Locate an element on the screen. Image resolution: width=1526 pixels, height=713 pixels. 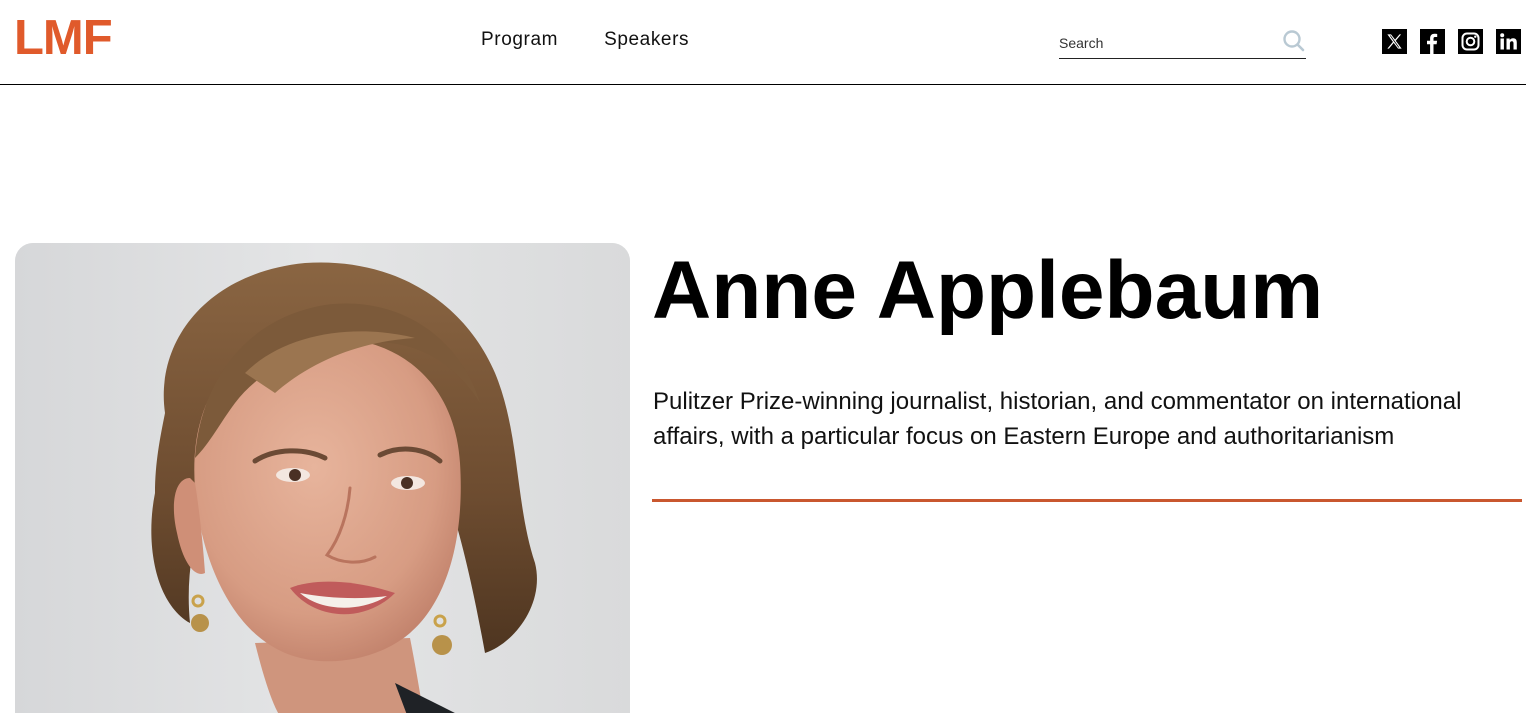
site-logo: LMF is located at coordinates (63, 38).